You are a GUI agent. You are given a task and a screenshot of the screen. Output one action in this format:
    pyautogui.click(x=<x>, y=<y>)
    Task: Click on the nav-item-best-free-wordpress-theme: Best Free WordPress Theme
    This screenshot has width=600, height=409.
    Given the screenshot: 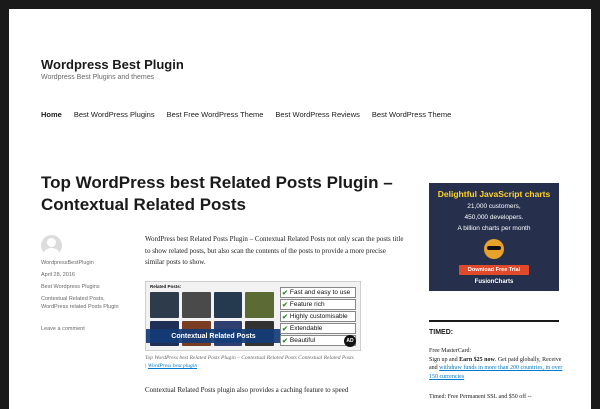 What is the action you would take?
    pyautogui.click(x=215, y=114)
    